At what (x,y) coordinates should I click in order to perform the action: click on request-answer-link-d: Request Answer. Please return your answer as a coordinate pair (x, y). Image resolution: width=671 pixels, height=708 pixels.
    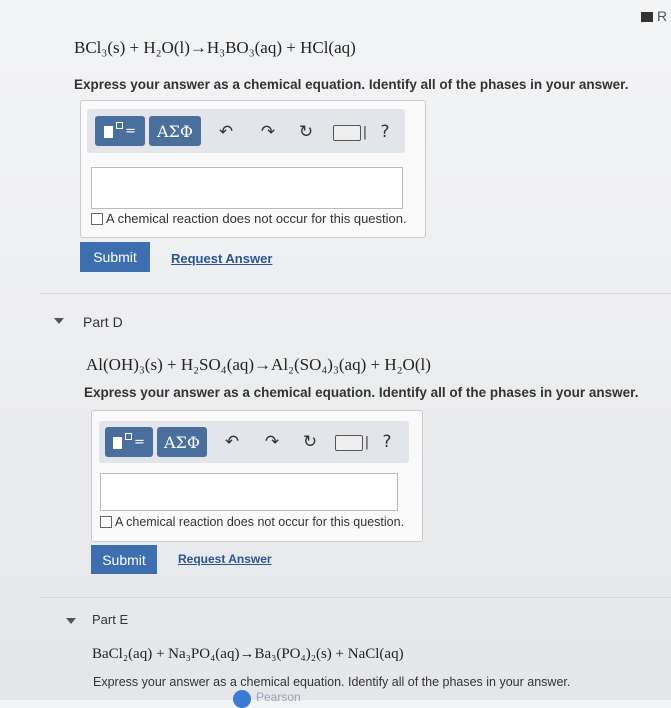
    Looking at the image, I should click on (225, 559).